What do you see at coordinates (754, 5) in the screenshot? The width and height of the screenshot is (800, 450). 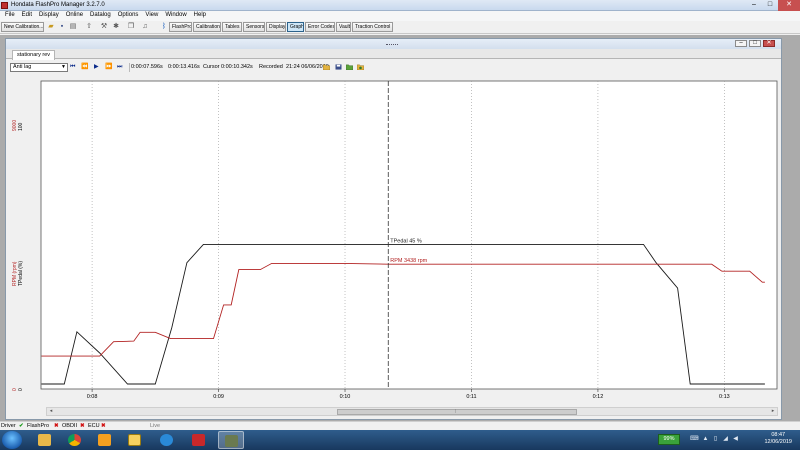 I see `minimize-button: –` at bounding box center [754, 5].